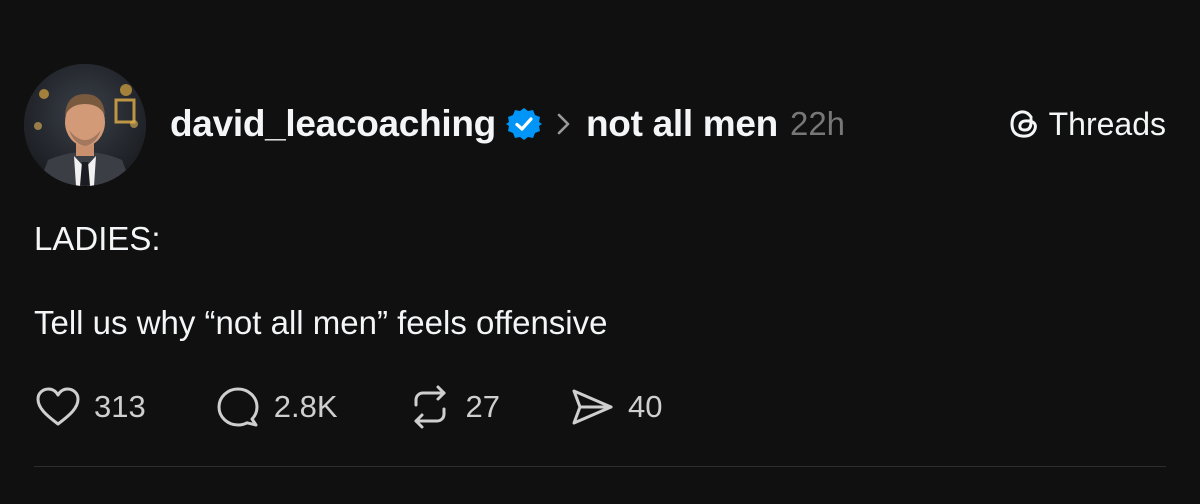 Image resolution: width=1200 pixels, height=504 pixels. What do you see at coordinates (238, 407) in the screenshot?
I see `comment-icon` at bounding box center [238, 407].